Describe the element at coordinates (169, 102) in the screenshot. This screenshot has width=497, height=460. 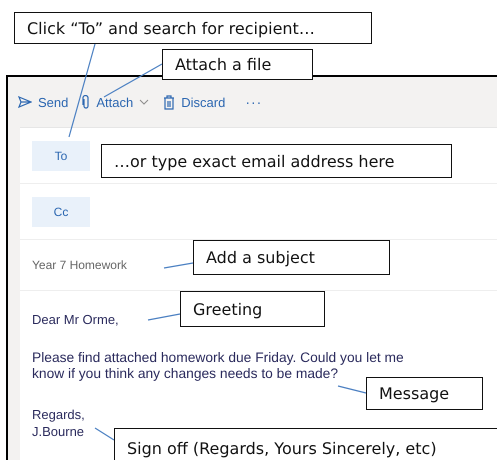
I see `trash-icon` at that location.